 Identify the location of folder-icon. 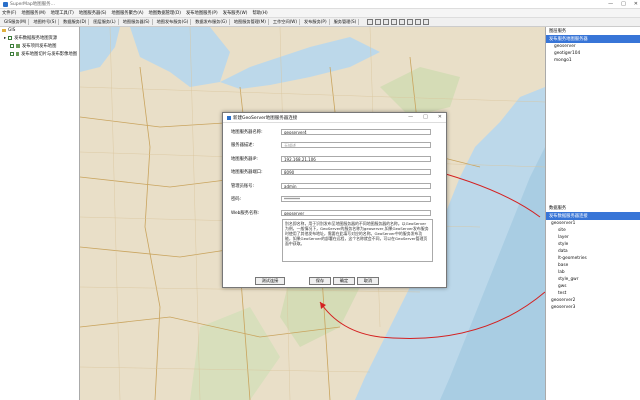
(4, 30).